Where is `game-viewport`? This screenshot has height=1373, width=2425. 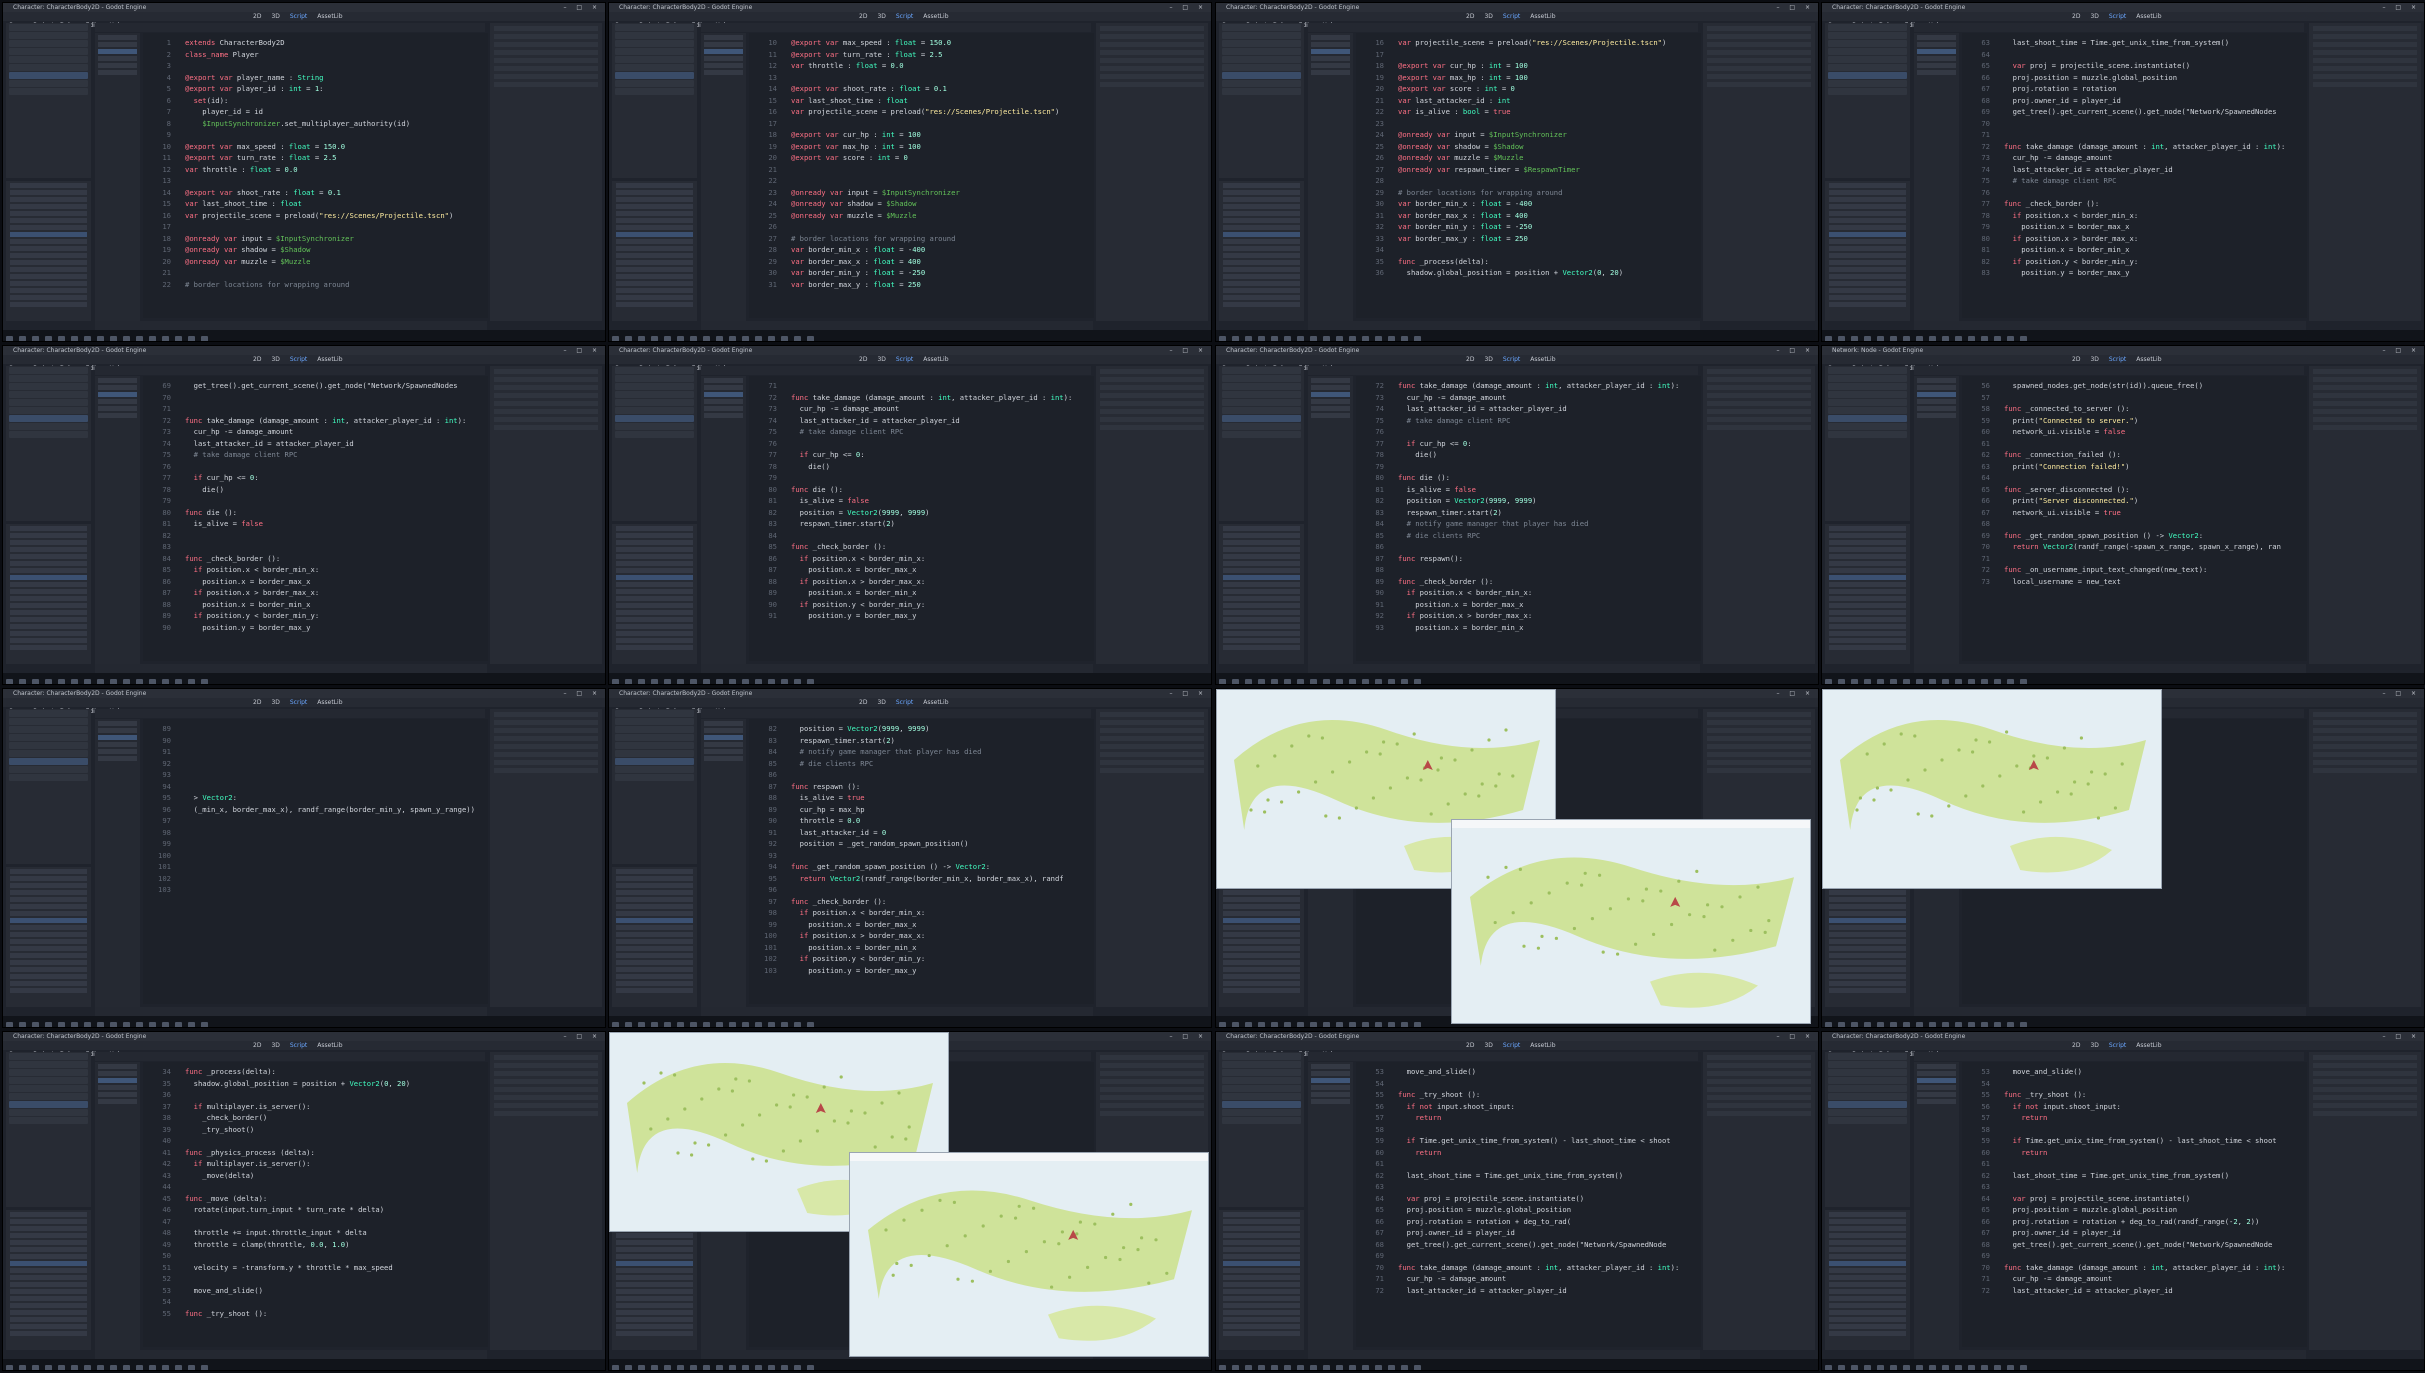
game-viewport is located at coordinates (1992, 789).